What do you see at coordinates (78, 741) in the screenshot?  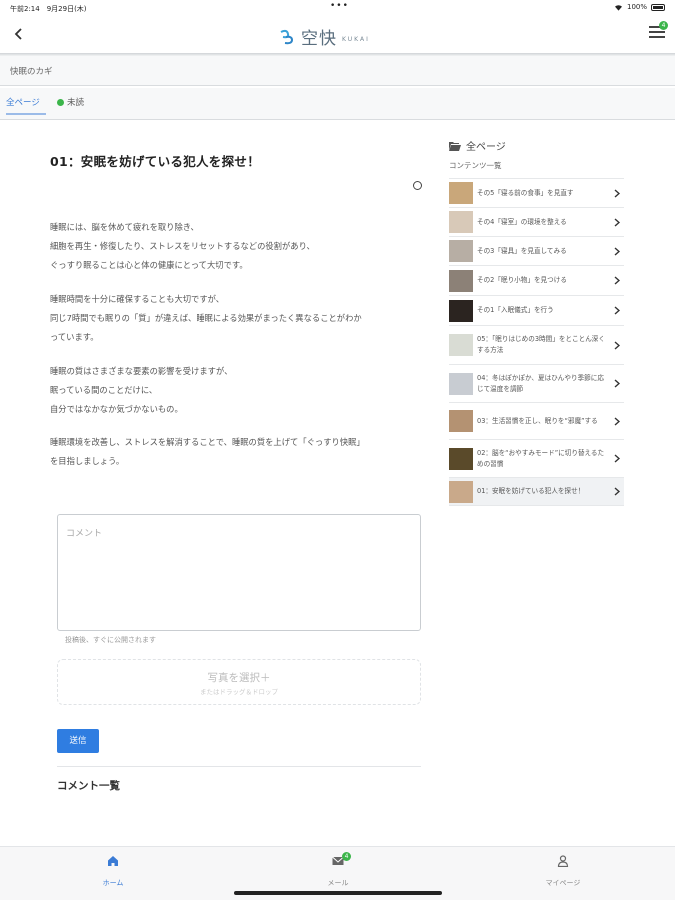 I see `send-button: 送信` at bounding box center [78, 741].